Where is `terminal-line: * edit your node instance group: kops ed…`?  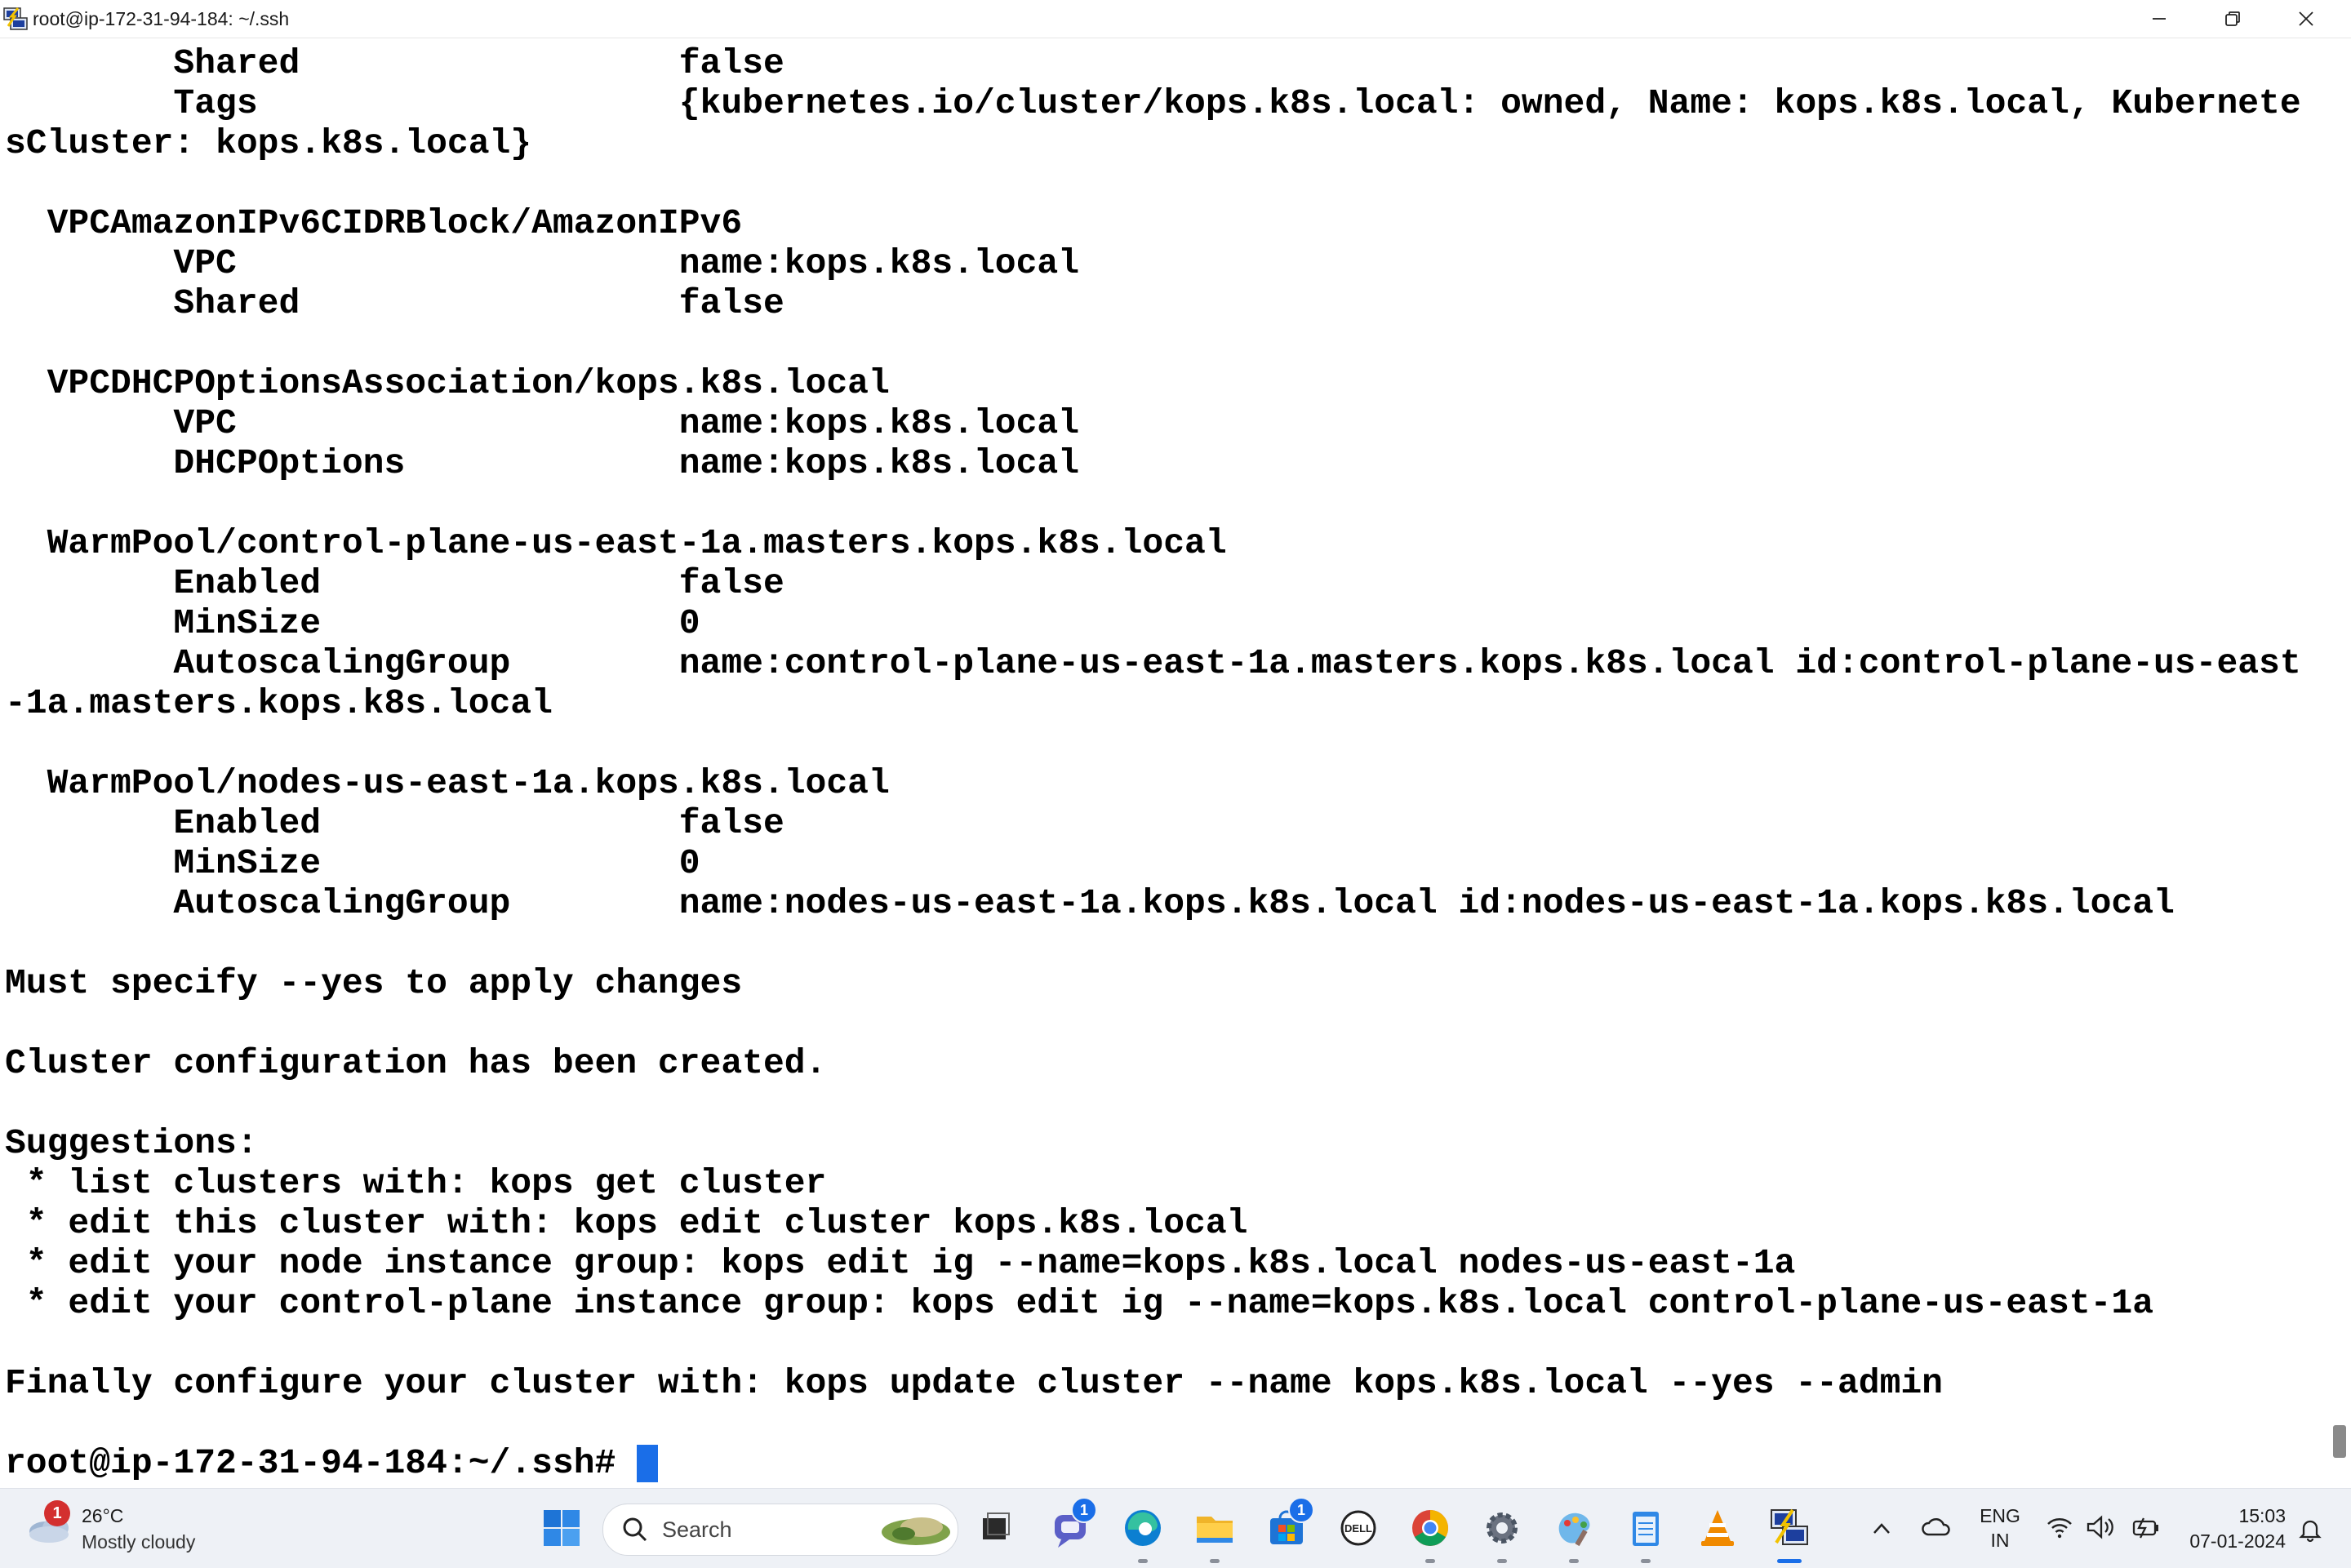
terminal-line: * edit your node instance group: kops ed… is located at coordinates (900, 1263).